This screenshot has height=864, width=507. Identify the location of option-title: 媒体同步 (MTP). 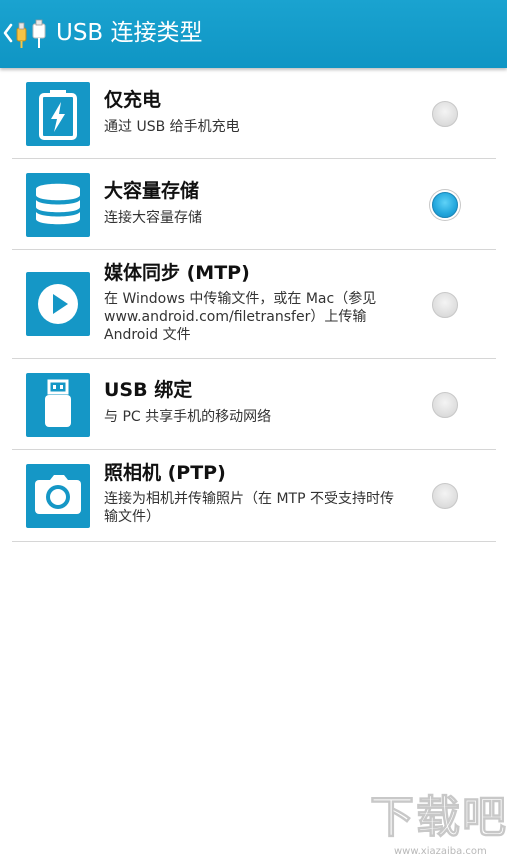
(177, 273).